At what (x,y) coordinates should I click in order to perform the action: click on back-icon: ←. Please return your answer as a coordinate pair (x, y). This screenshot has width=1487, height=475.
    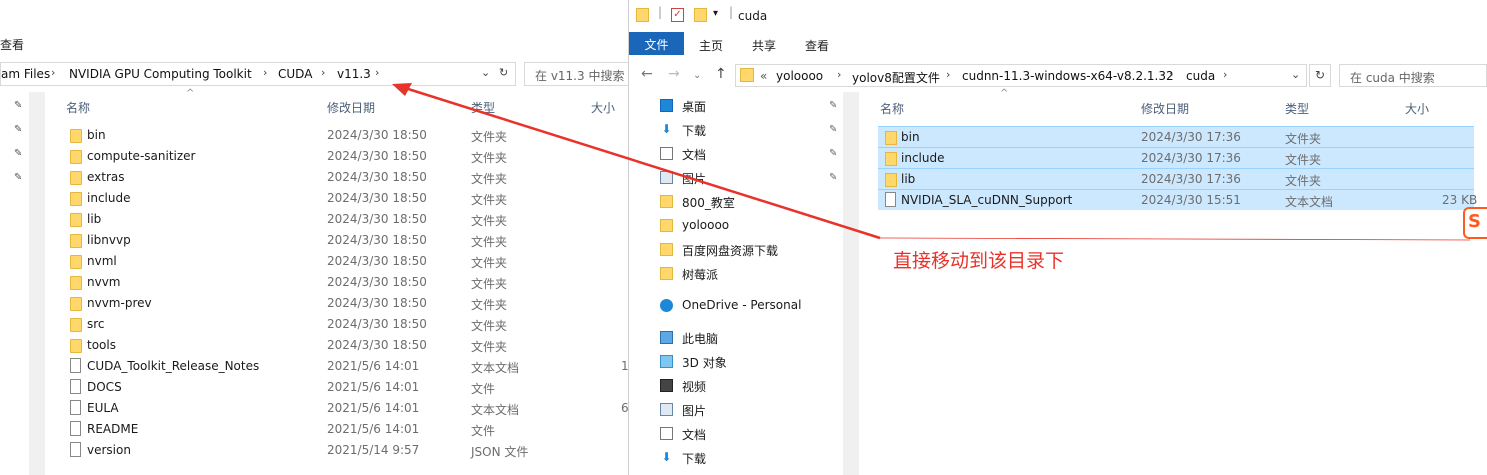
    Looking at the image, I should click on (647, 74).